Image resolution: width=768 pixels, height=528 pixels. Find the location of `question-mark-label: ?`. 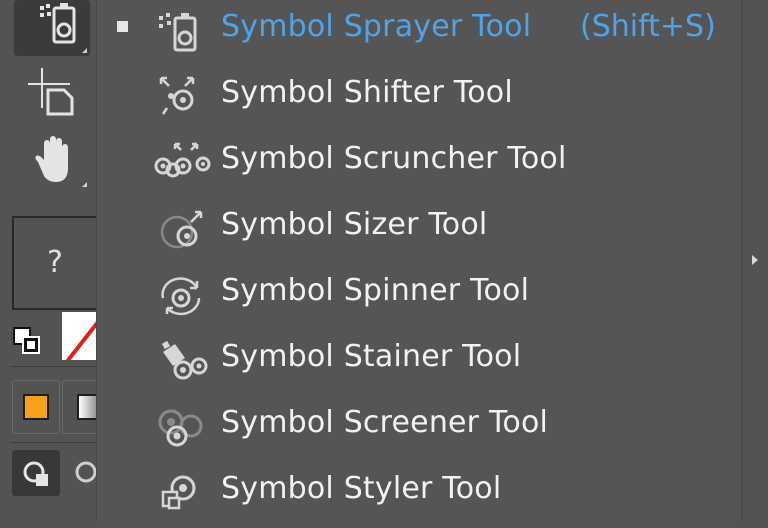

question-mark-label: ? is located at coordinates (55, 262).